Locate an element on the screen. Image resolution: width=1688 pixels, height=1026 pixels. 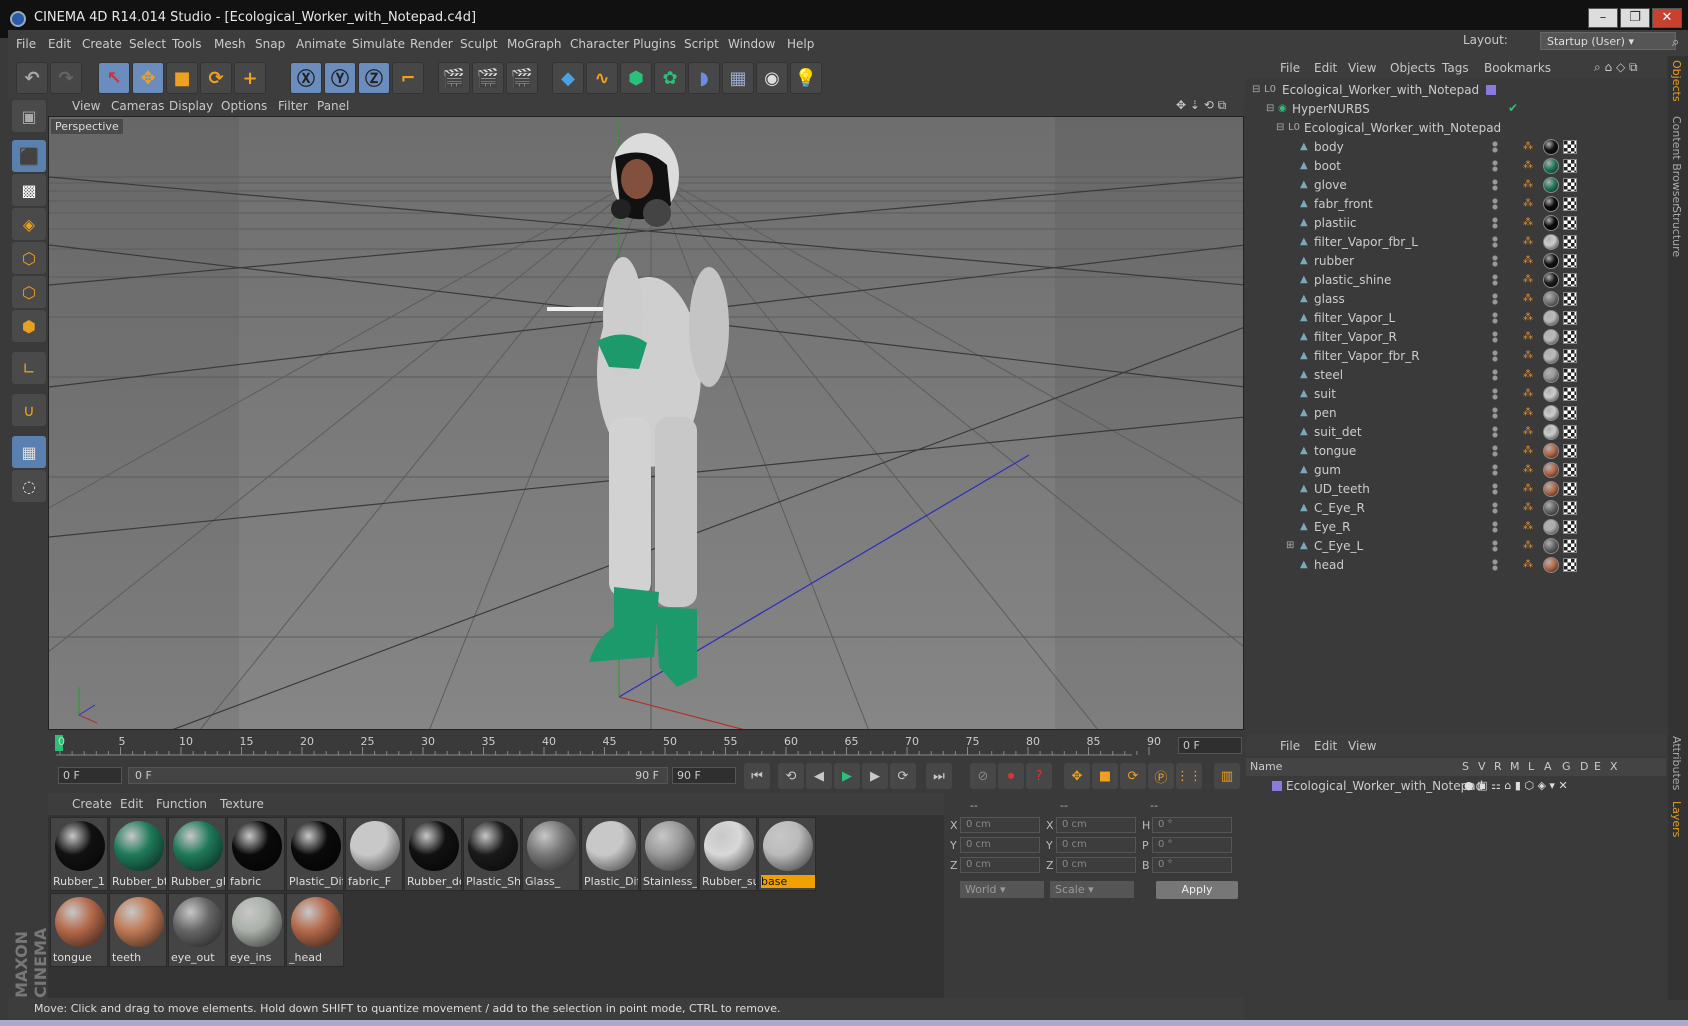
material-menu-edit: Edit is located at coordinates (131, 804).